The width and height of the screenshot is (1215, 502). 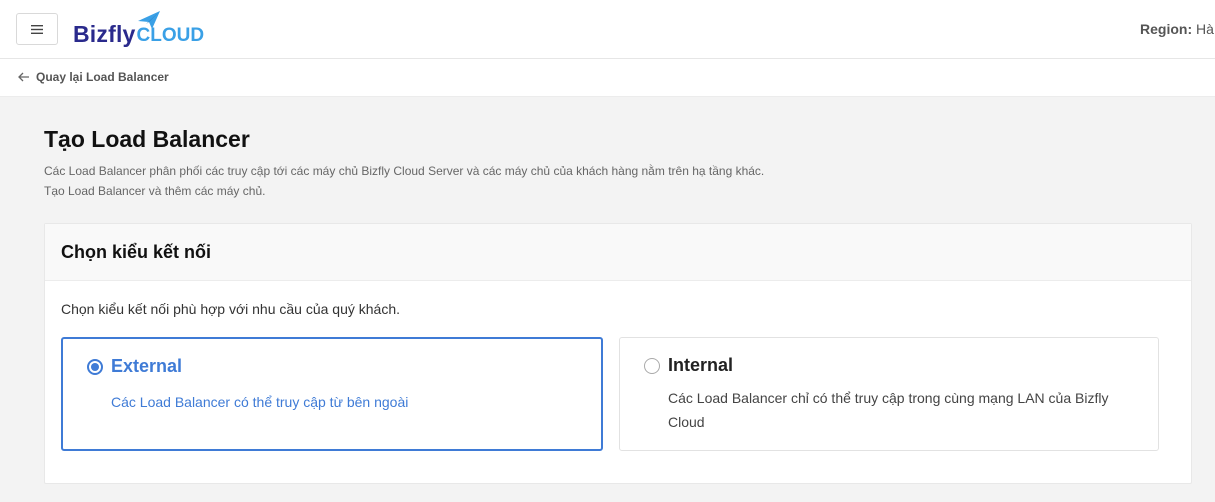 I want to click on radio-external, so click(x=95, y=367).